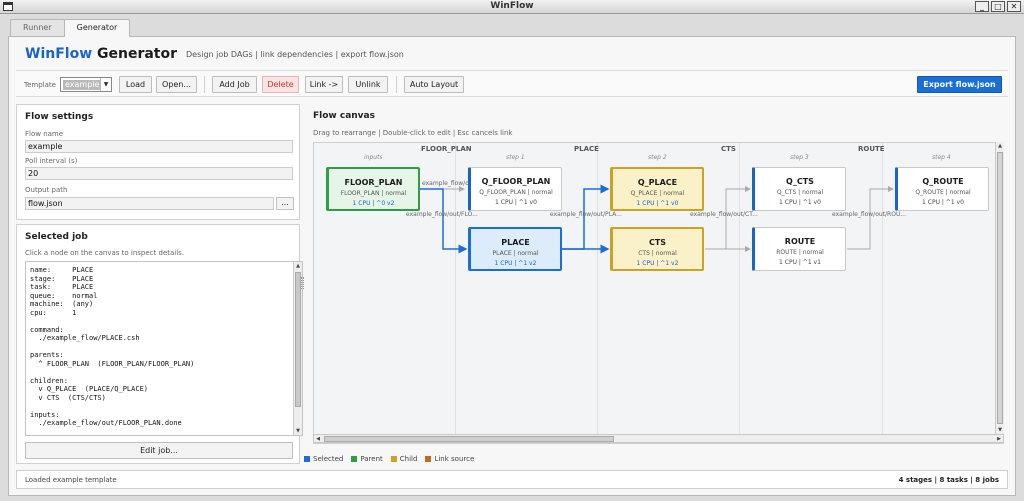  Describe the element at coordinates (368, 84) in the screenshot. I see `unlink-button: Unlink` at that location.